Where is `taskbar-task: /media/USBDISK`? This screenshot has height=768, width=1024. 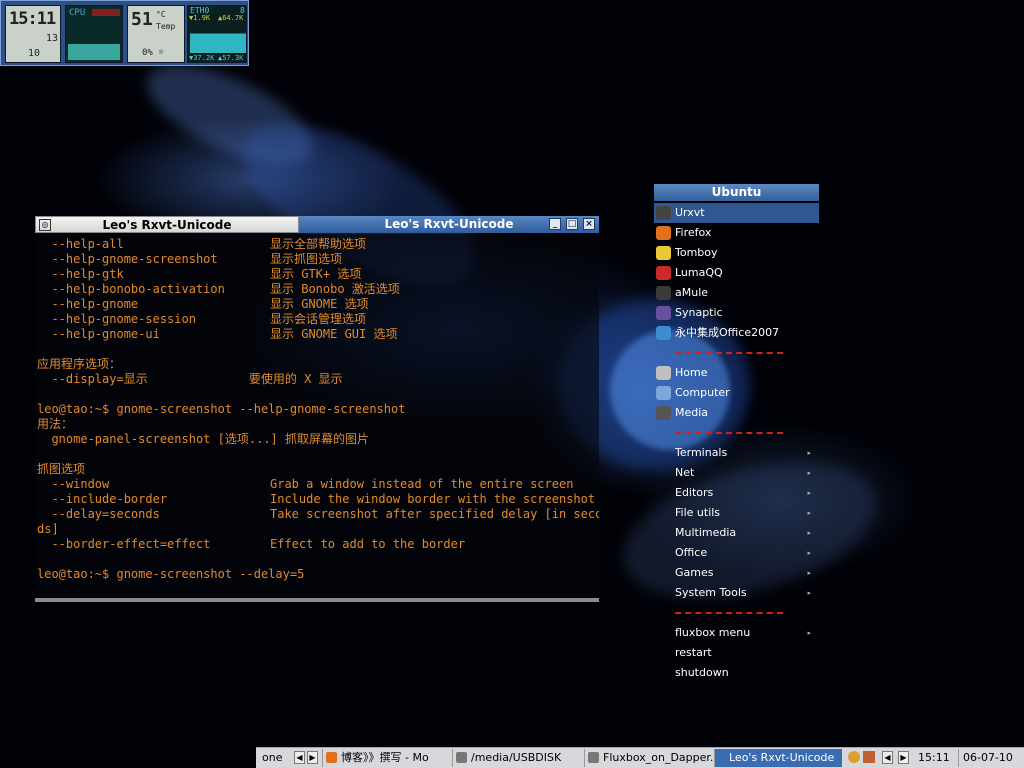
taskbar-task: /media/USBDISK is located at coordinates (516, 758).